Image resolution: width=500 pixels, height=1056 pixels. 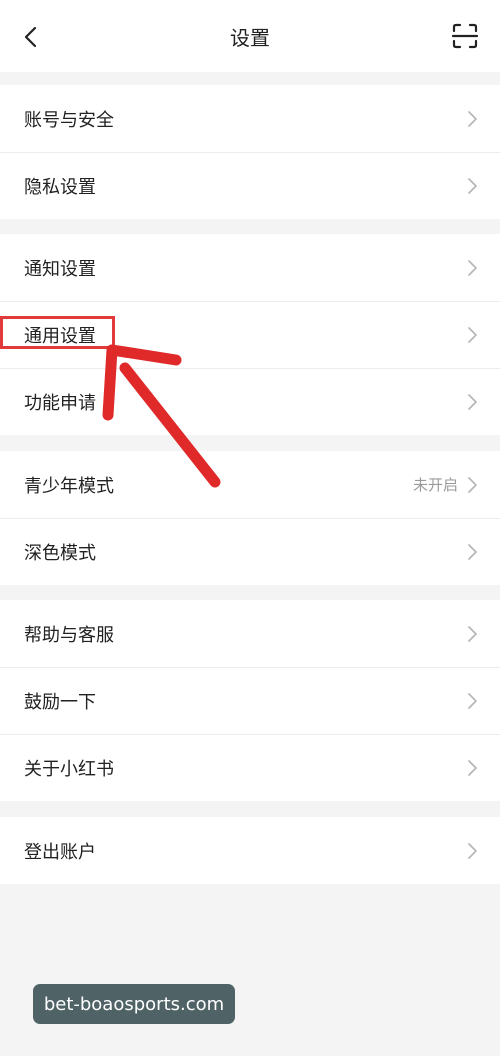 I want to click on settings-item-general: 通用设置, so click(x=250, y=334).